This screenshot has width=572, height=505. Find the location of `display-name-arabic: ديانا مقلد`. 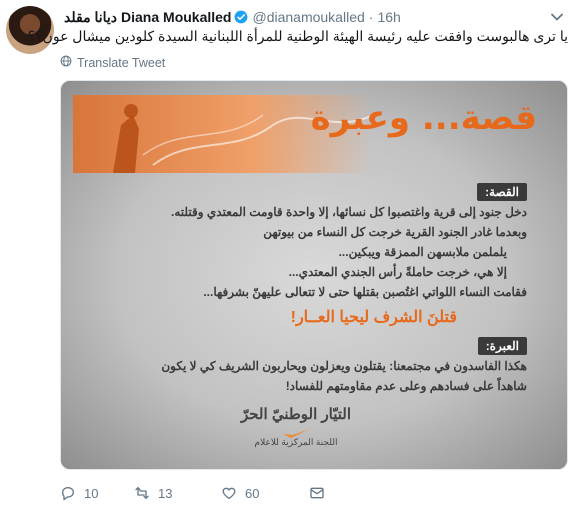

display-name-arabic: ديانا مقلد is located at coordinates (90, 17).